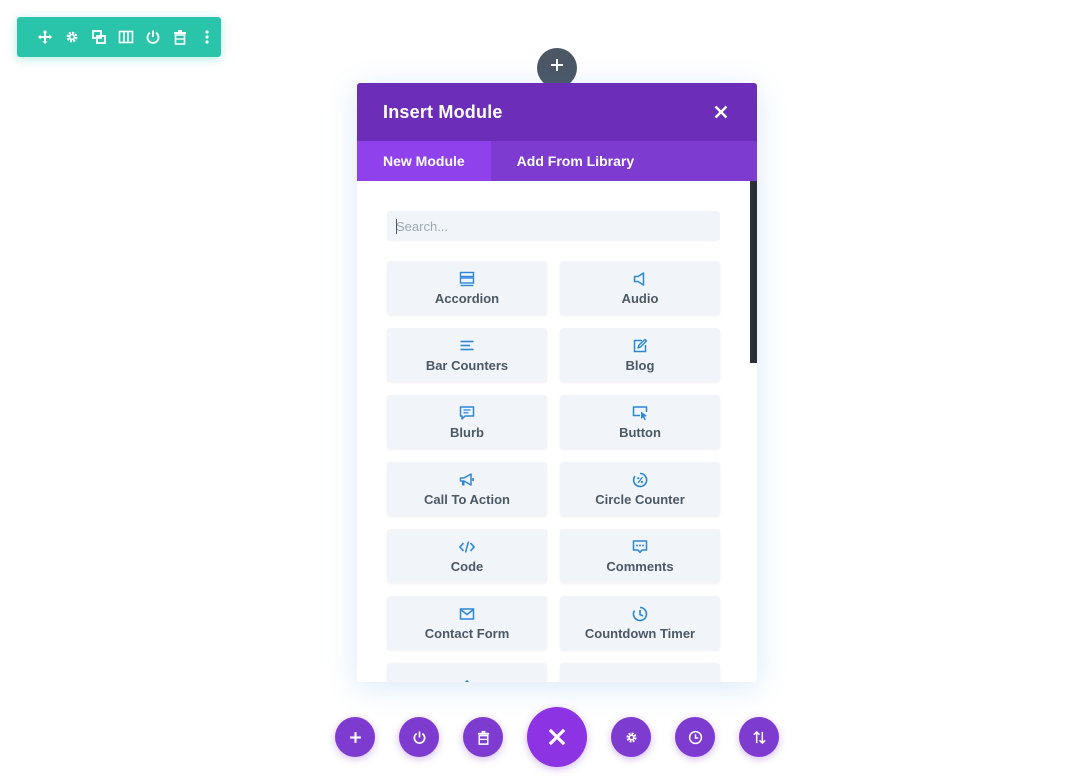  Describe the element at coordinates (467, 566) in the screenshot. I see `module-label: Code` at that location.